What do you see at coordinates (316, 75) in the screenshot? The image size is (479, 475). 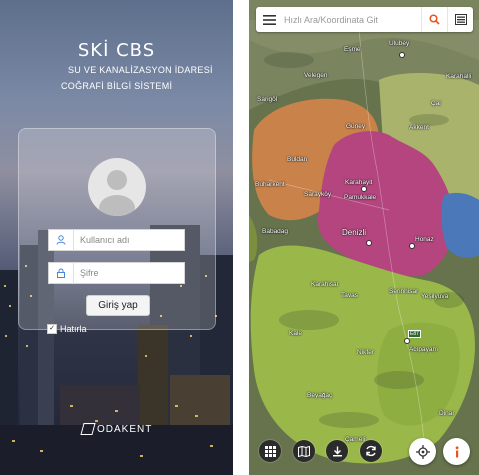 I see `map-label: Velegen` at bounding box center [316, 75].